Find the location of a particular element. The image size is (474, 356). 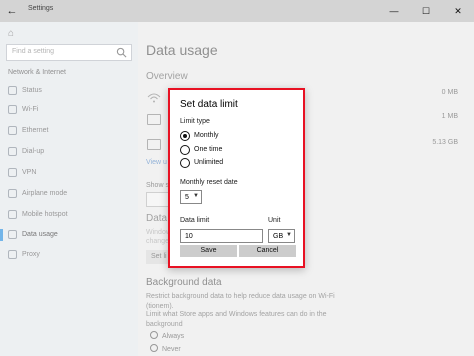

minimize-button: — is located at coordinates (394, 11).